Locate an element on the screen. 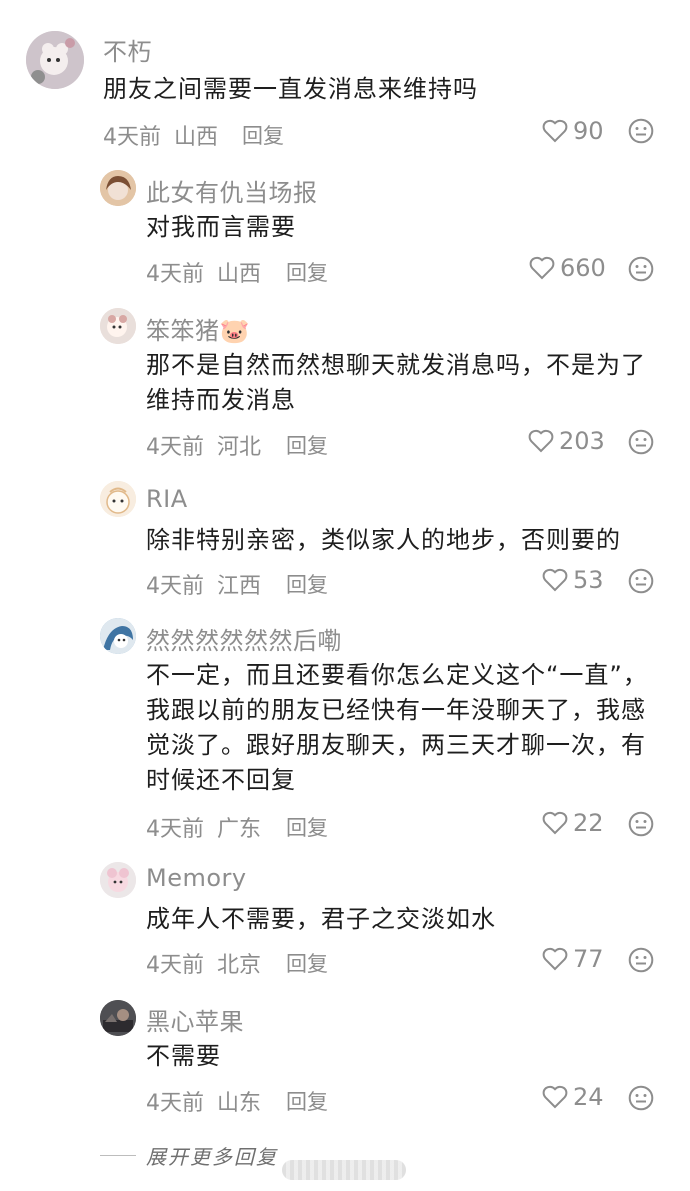 This screenshot has height=1191, width=690. username: Memory is located at coordinates (196, 878).